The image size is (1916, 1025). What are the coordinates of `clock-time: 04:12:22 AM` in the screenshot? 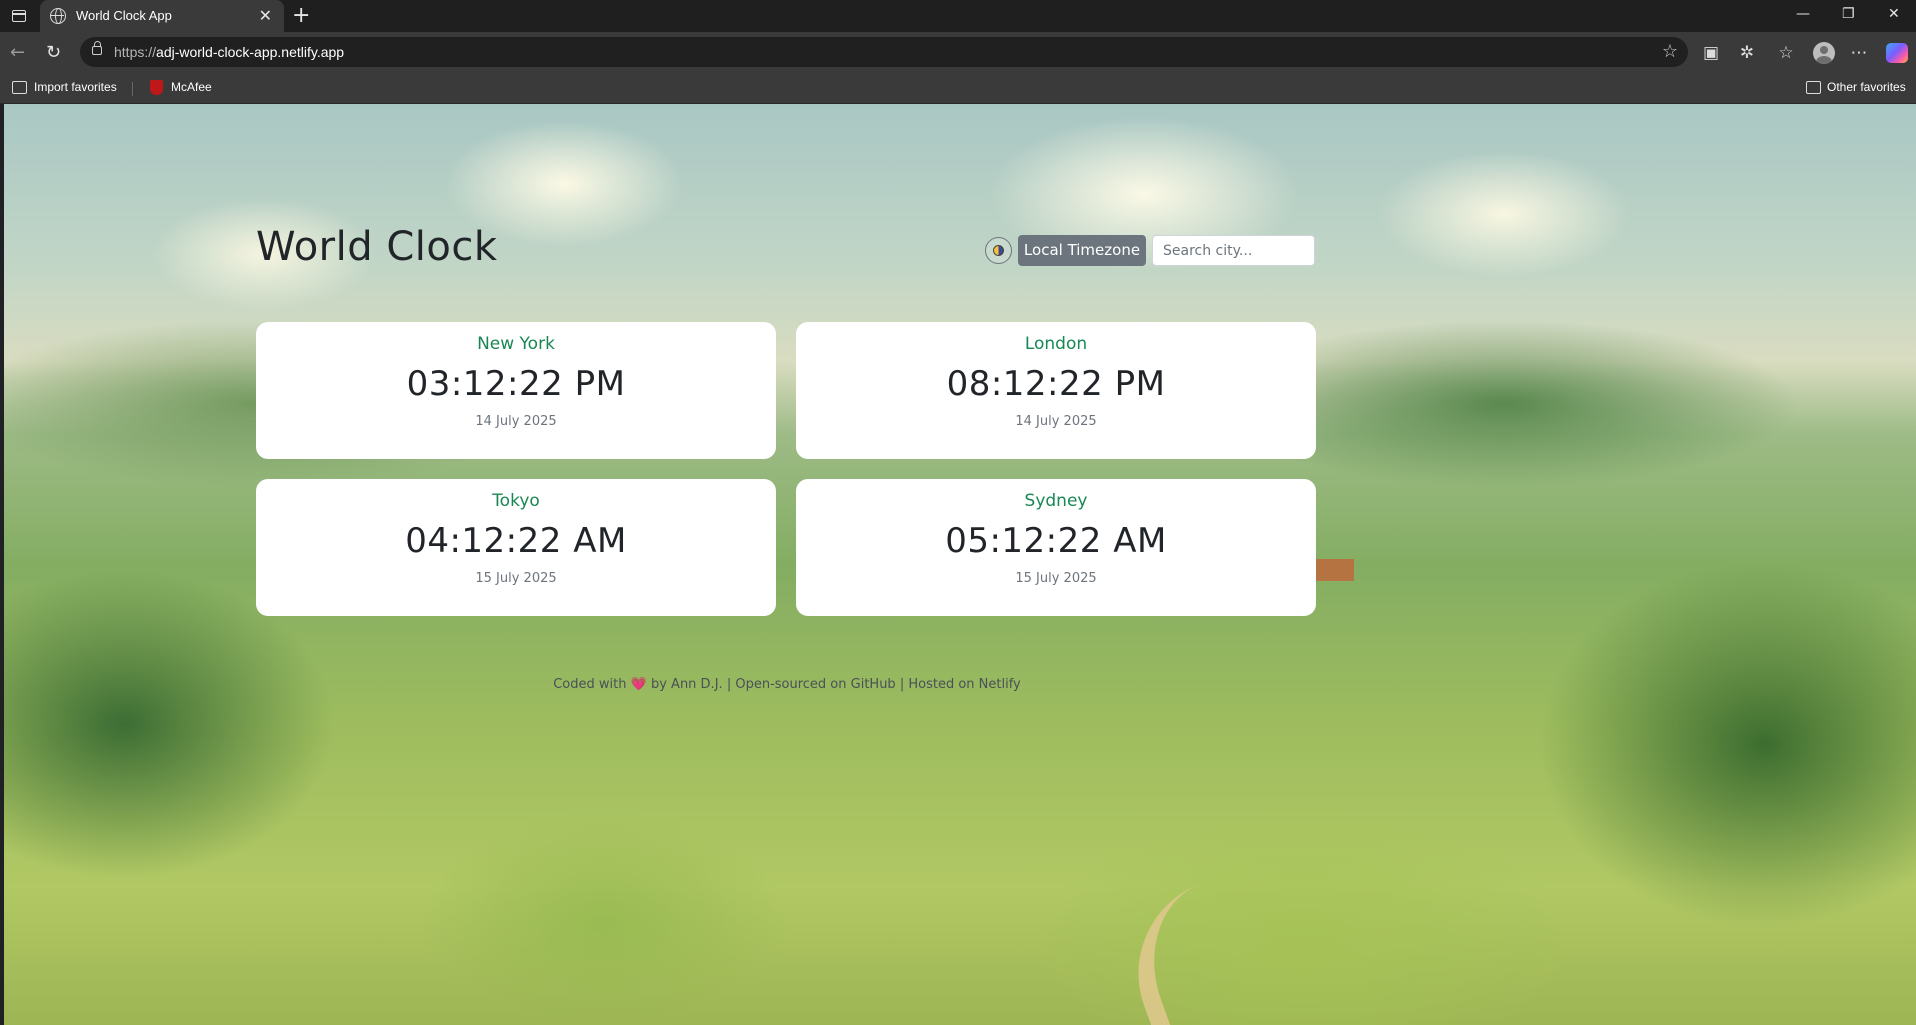 It's located at (516, 541).